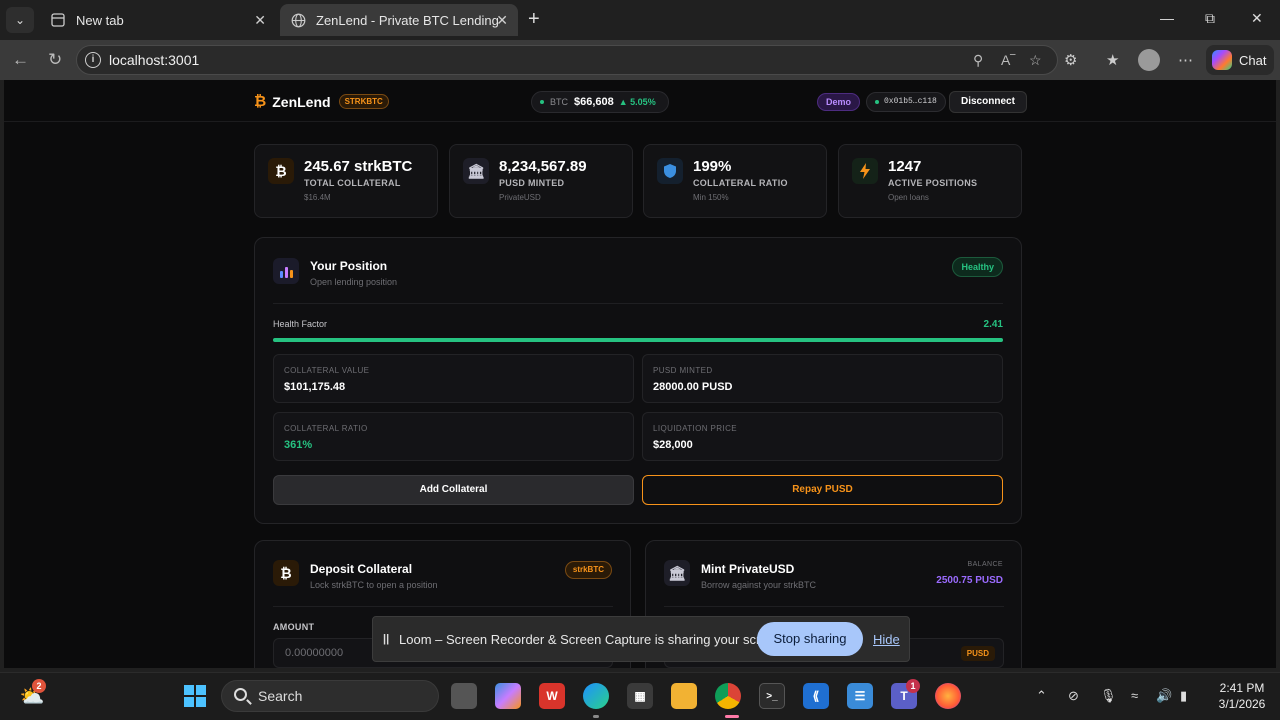  What do you see at coordinates (298, 445) in the screenshot?
I see `metric-value: 361%` at bounding box center [298, 445].